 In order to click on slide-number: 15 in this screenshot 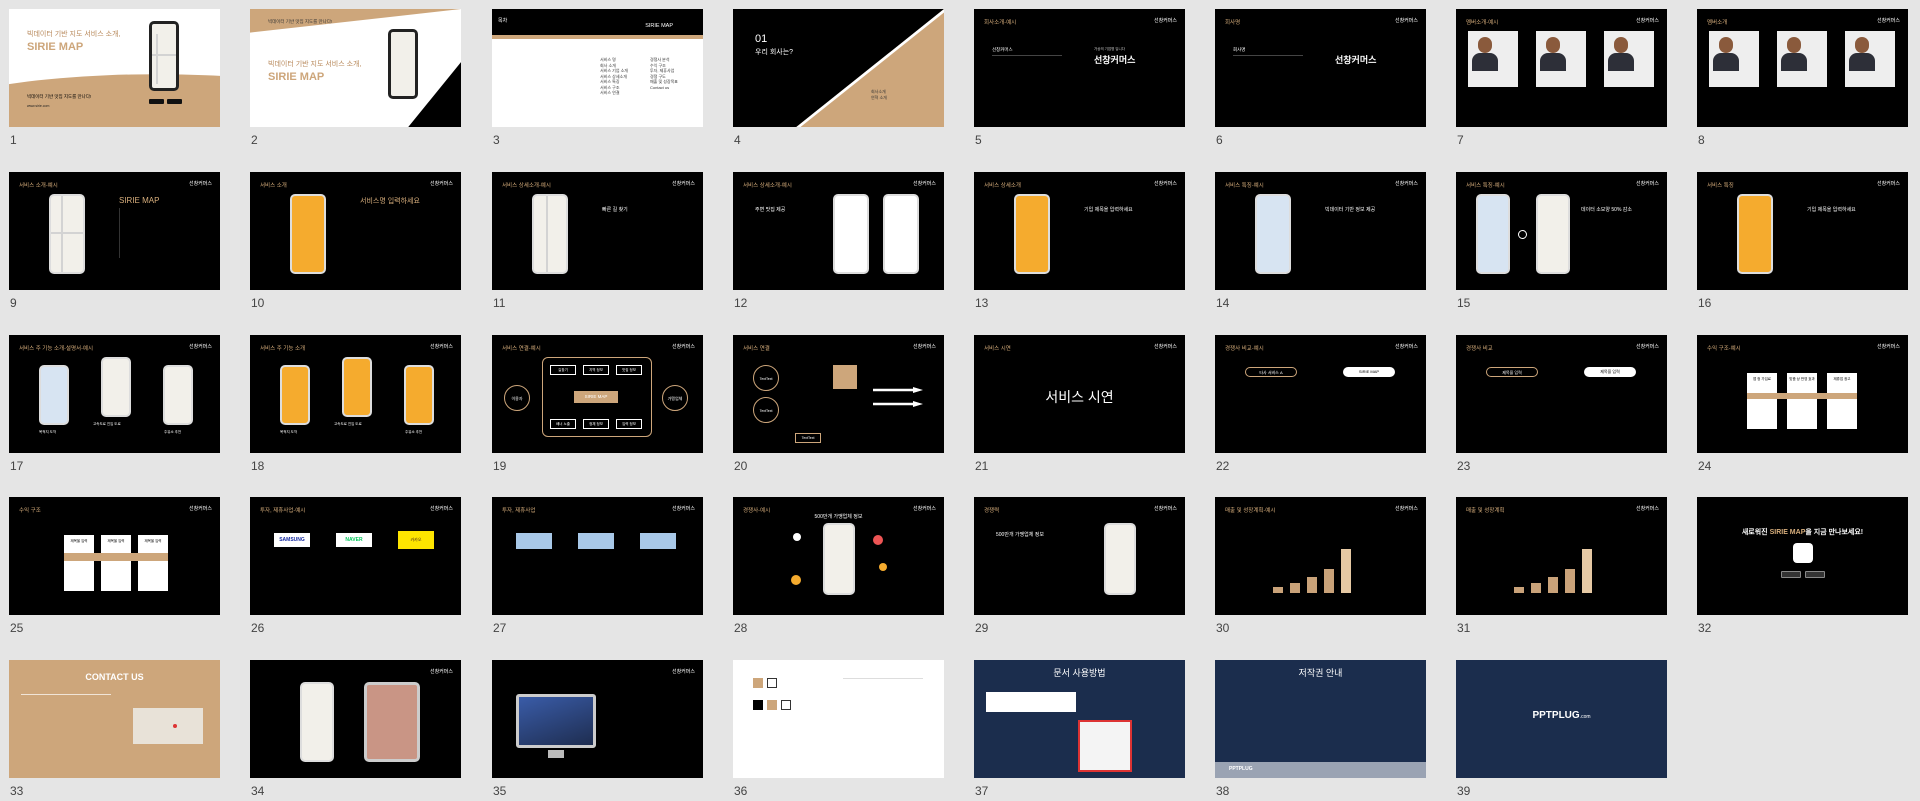, I will do `click(1464, 303)`.